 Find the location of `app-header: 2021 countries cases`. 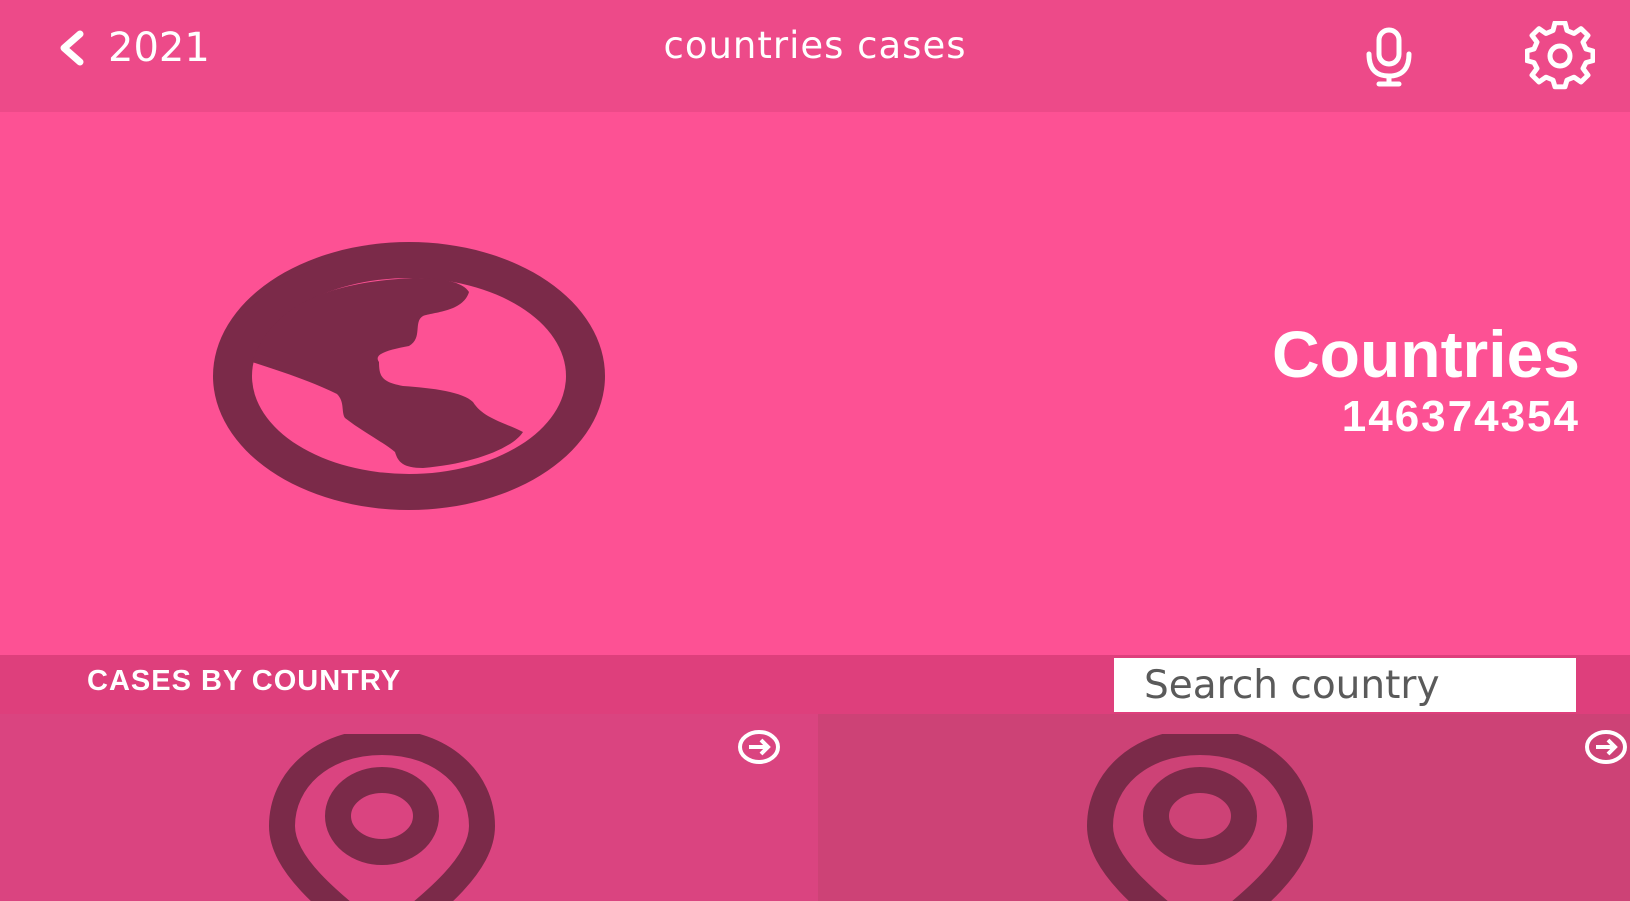

app-header: 2021 countries cases is located at coordinates (815, 56).